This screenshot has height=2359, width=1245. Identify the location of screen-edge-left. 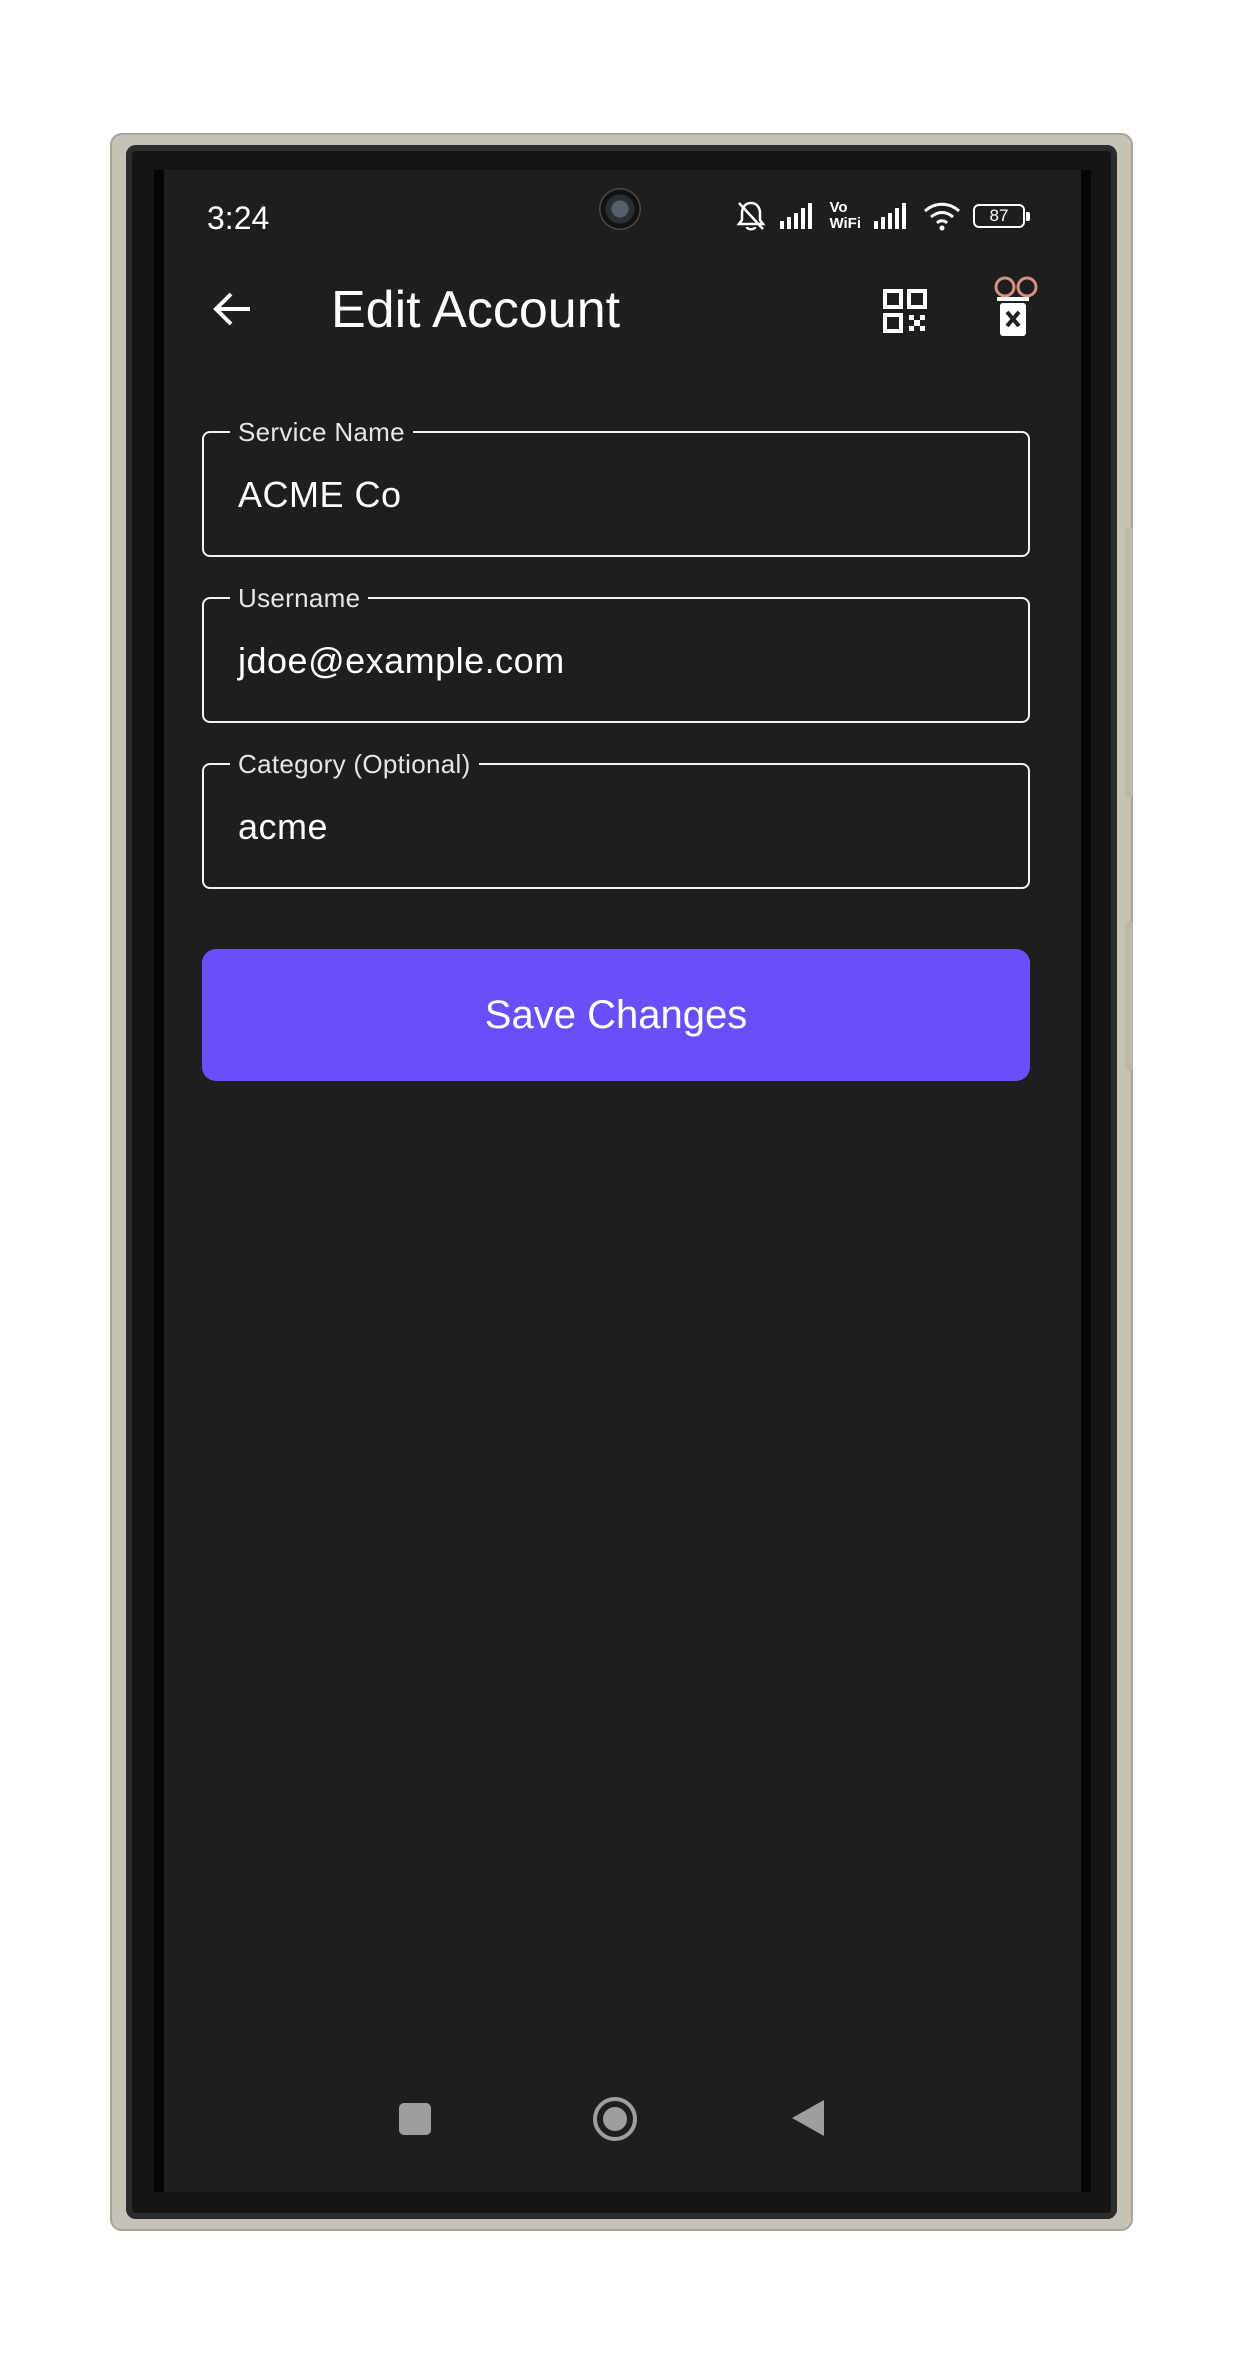
(159, 1181).